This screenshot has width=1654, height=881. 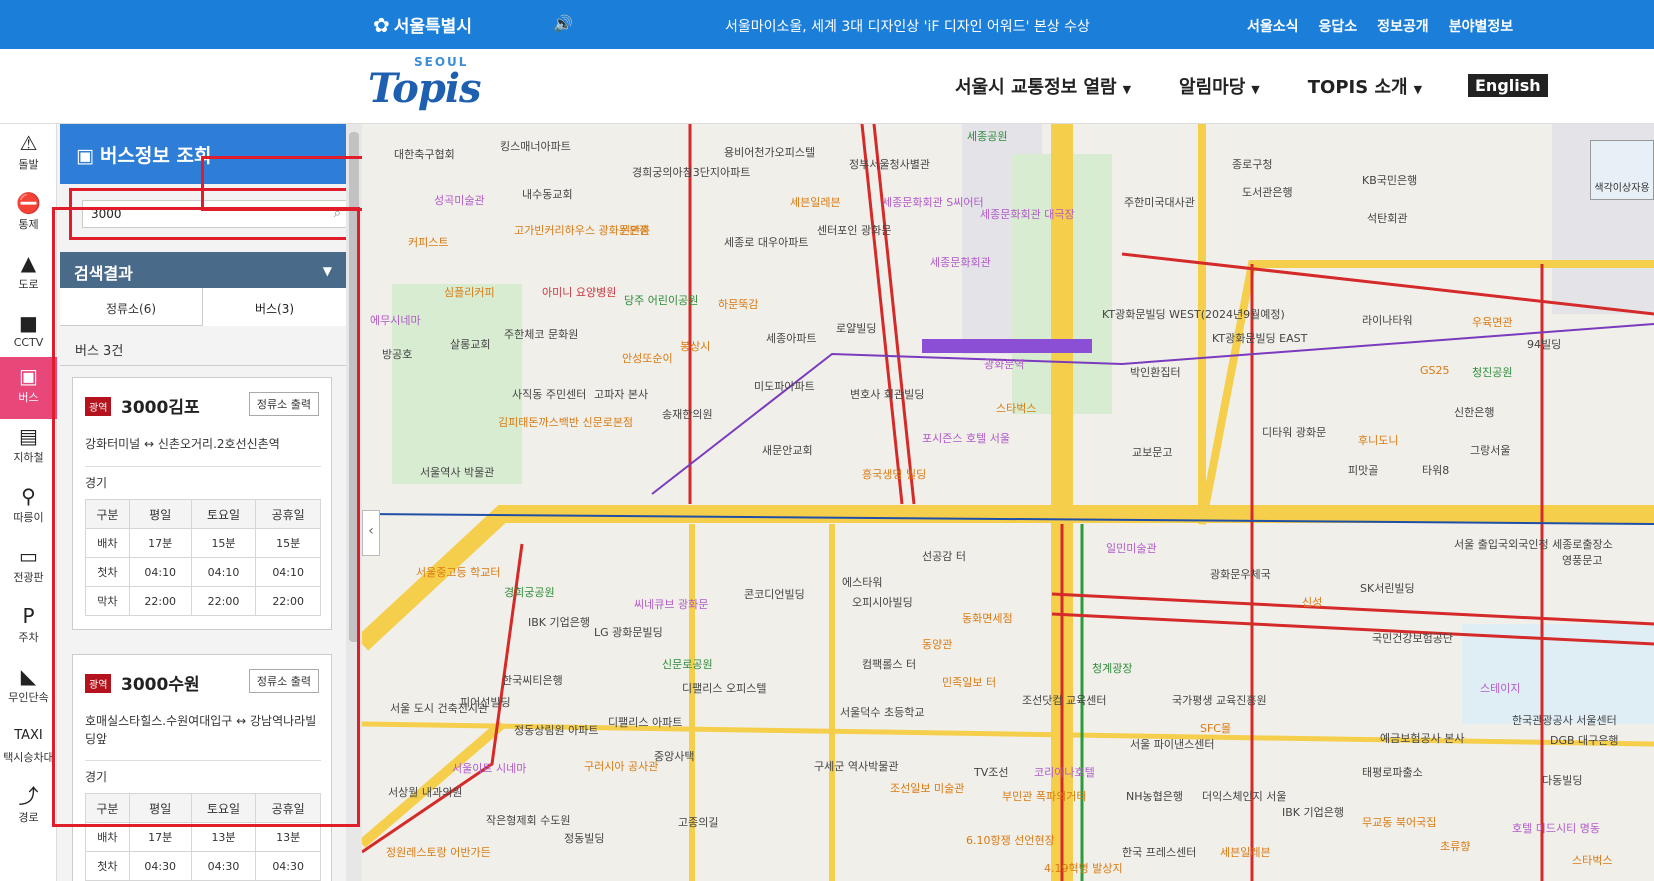 What do you see at coordinates (28, 388) in the screenshot?
I see `rail-item-bus: ▣ 버스` at bounding box center [28, 388].